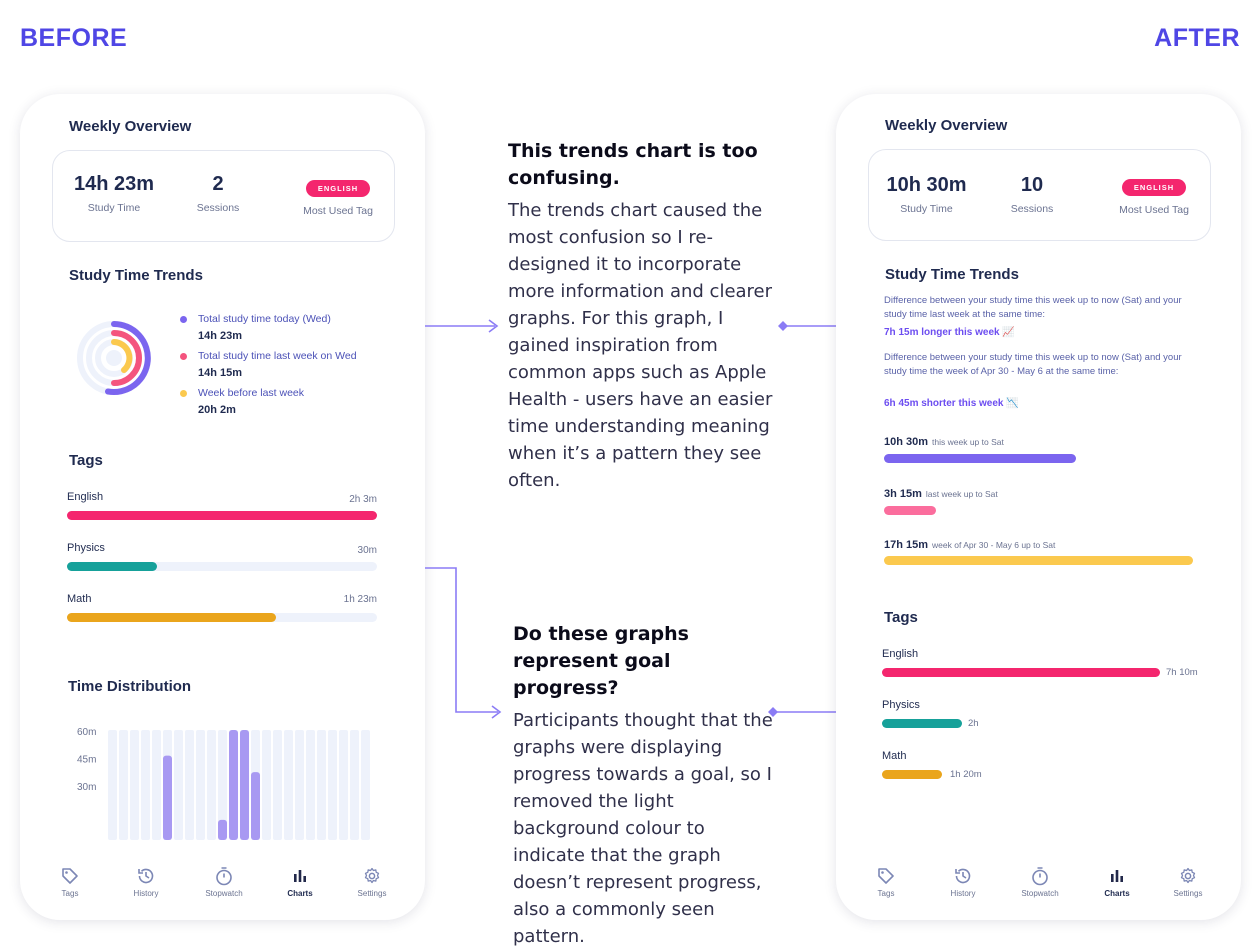 The width and height of the screenshot is (1260, 946). What do you see at coordinates (910, 510) in the screenshot?
I see `trend-bar-last-week` at bounding box center [910, 510].